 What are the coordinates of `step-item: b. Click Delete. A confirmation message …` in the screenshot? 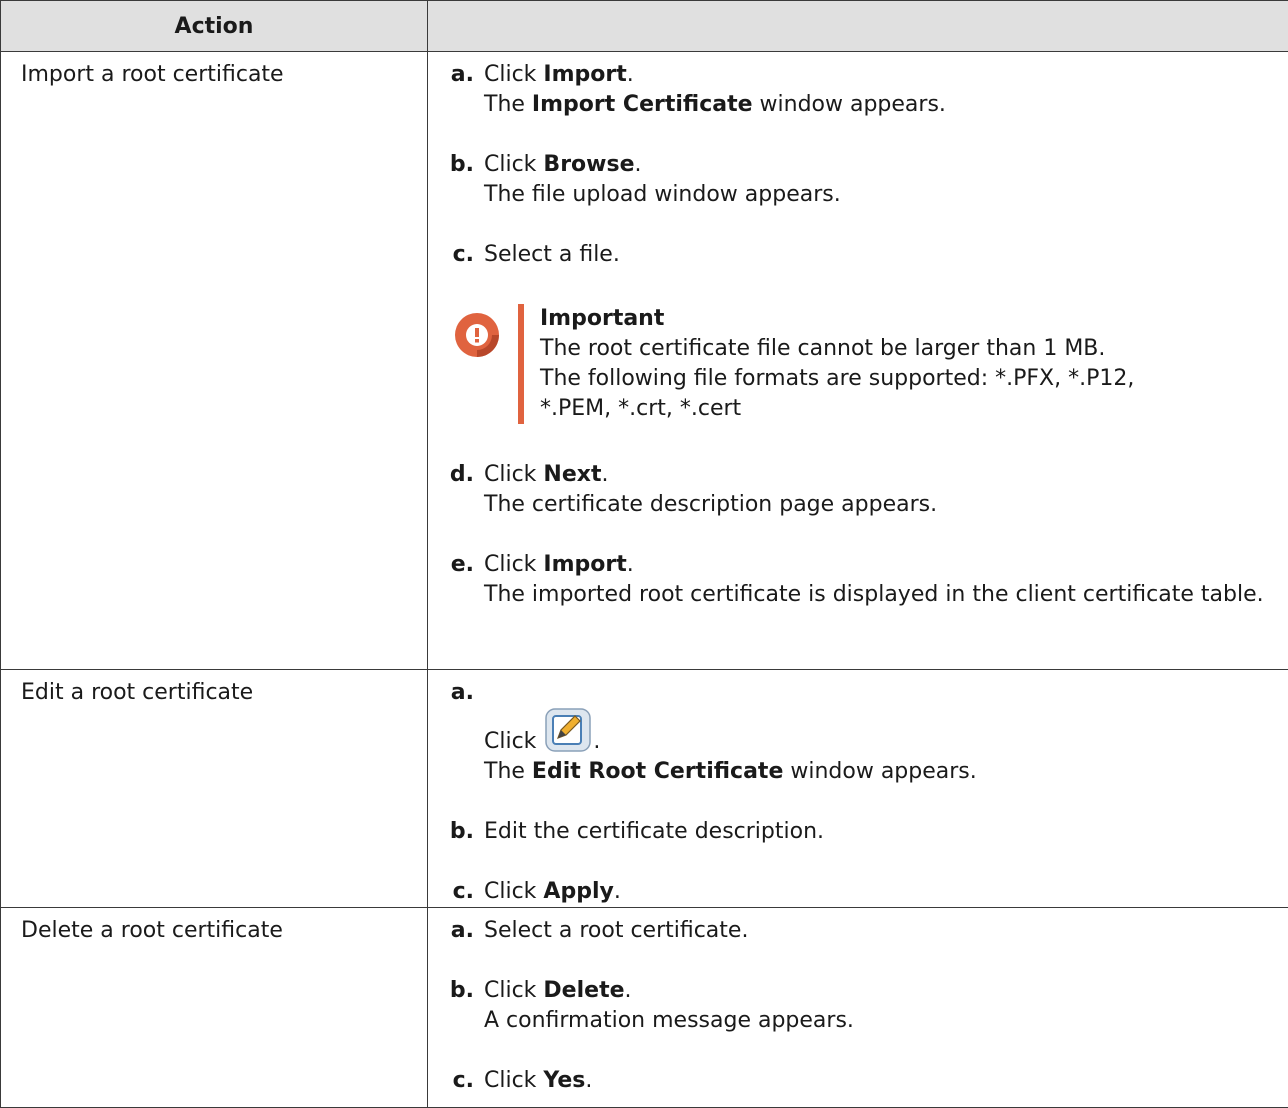 It's located at (857, 1006).